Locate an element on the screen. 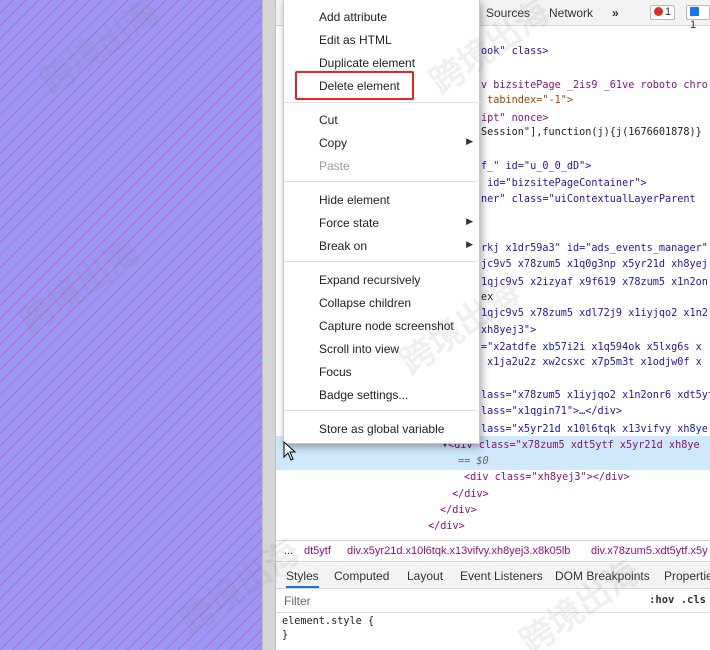 Image resolution: width=710 pixels, height=650 pixels. code-line: ner" class="uiContextualLayerParent is located at coordinates (588, 200).